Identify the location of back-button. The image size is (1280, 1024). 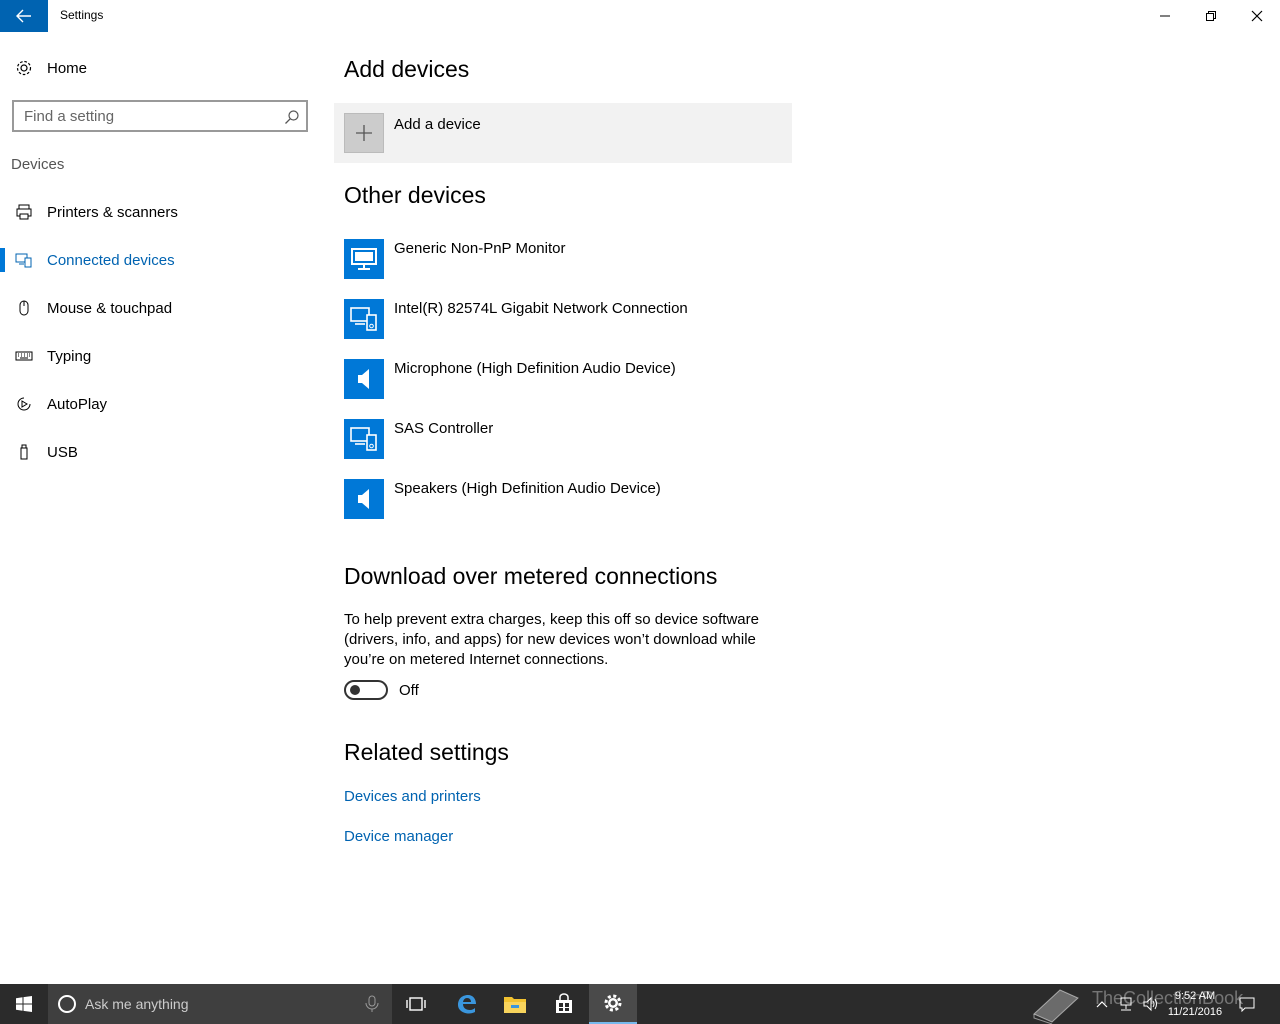
(24, 16).